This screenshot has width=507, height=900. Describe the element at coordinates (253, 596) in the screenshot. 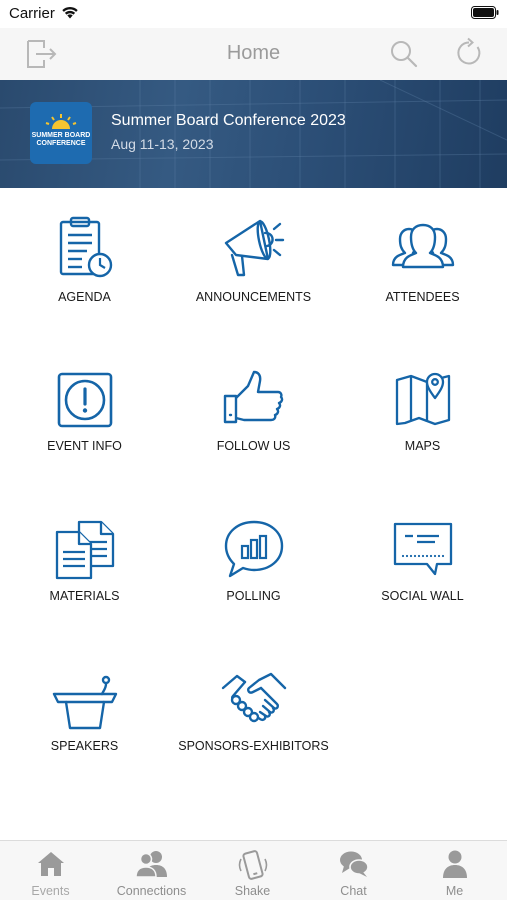

I see `tile-label: POLLING` at that location.